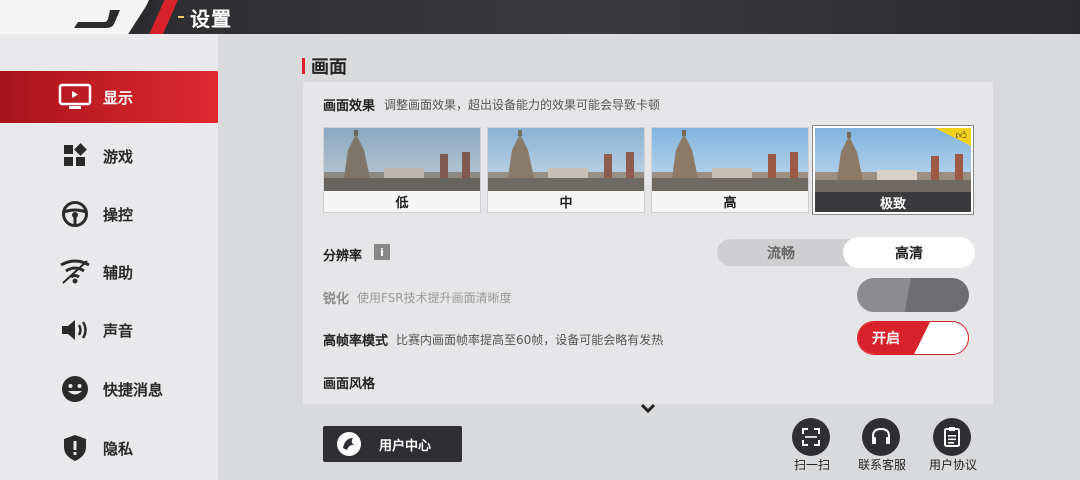  I want to click on resolution-label: 分辨率, so click(343, 256).